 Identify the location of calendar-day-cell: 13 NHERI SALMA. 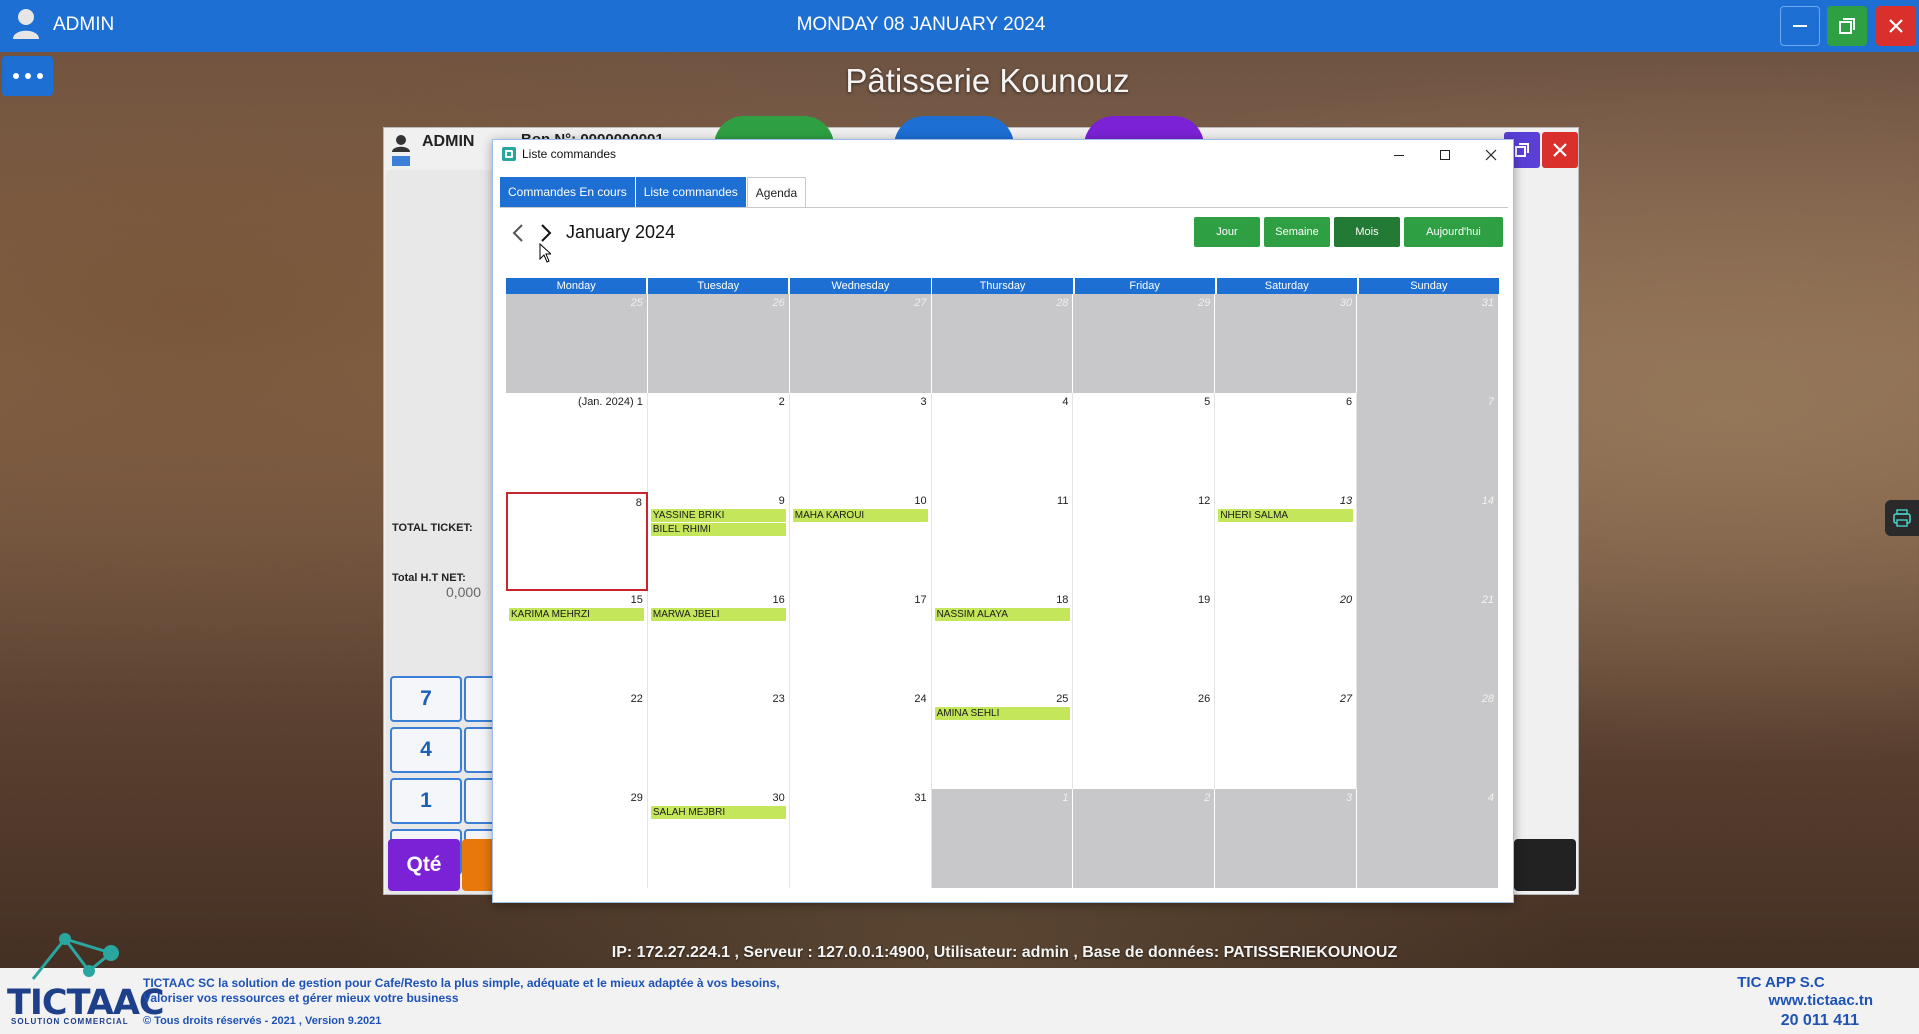
(1286, 541).